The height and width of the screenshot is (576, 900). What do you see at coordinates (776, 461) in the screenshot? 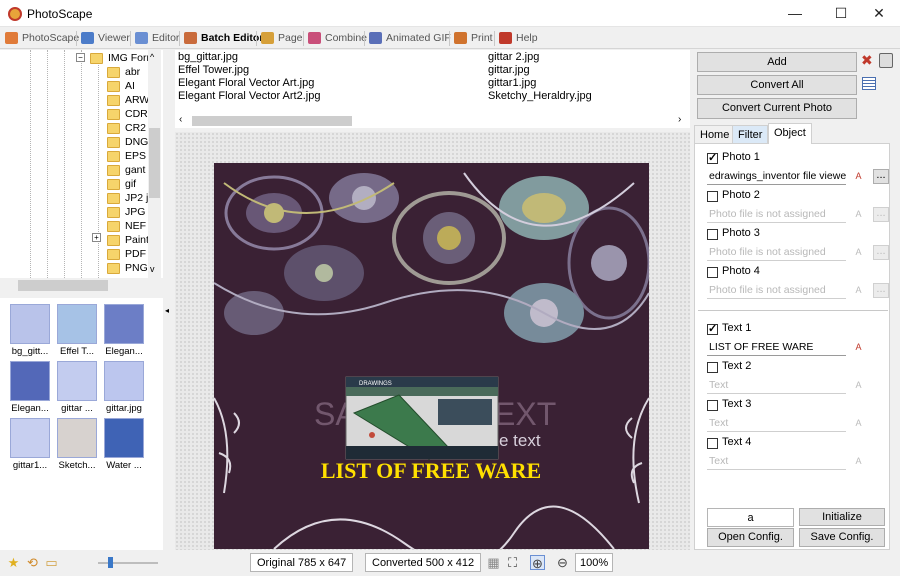
I see `text-4-field: Text` at bounding box center [776, 461].